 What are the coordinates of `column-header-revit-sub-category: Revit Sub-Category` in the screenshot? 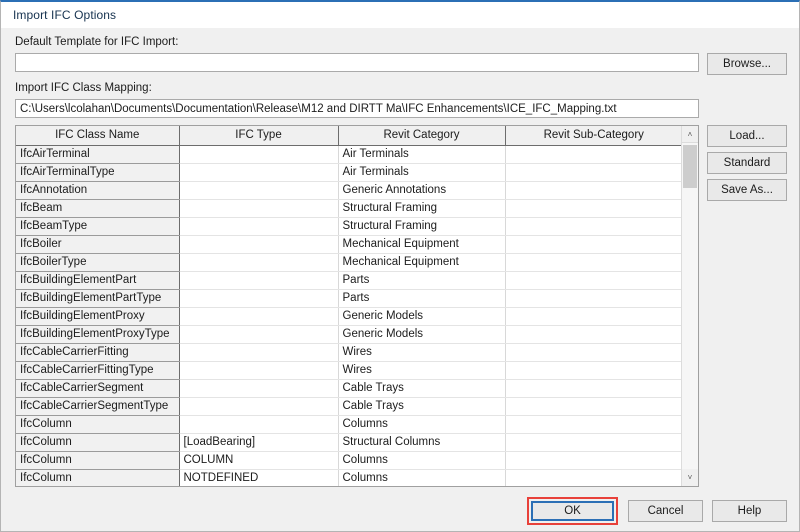 It's located at (593, 136).